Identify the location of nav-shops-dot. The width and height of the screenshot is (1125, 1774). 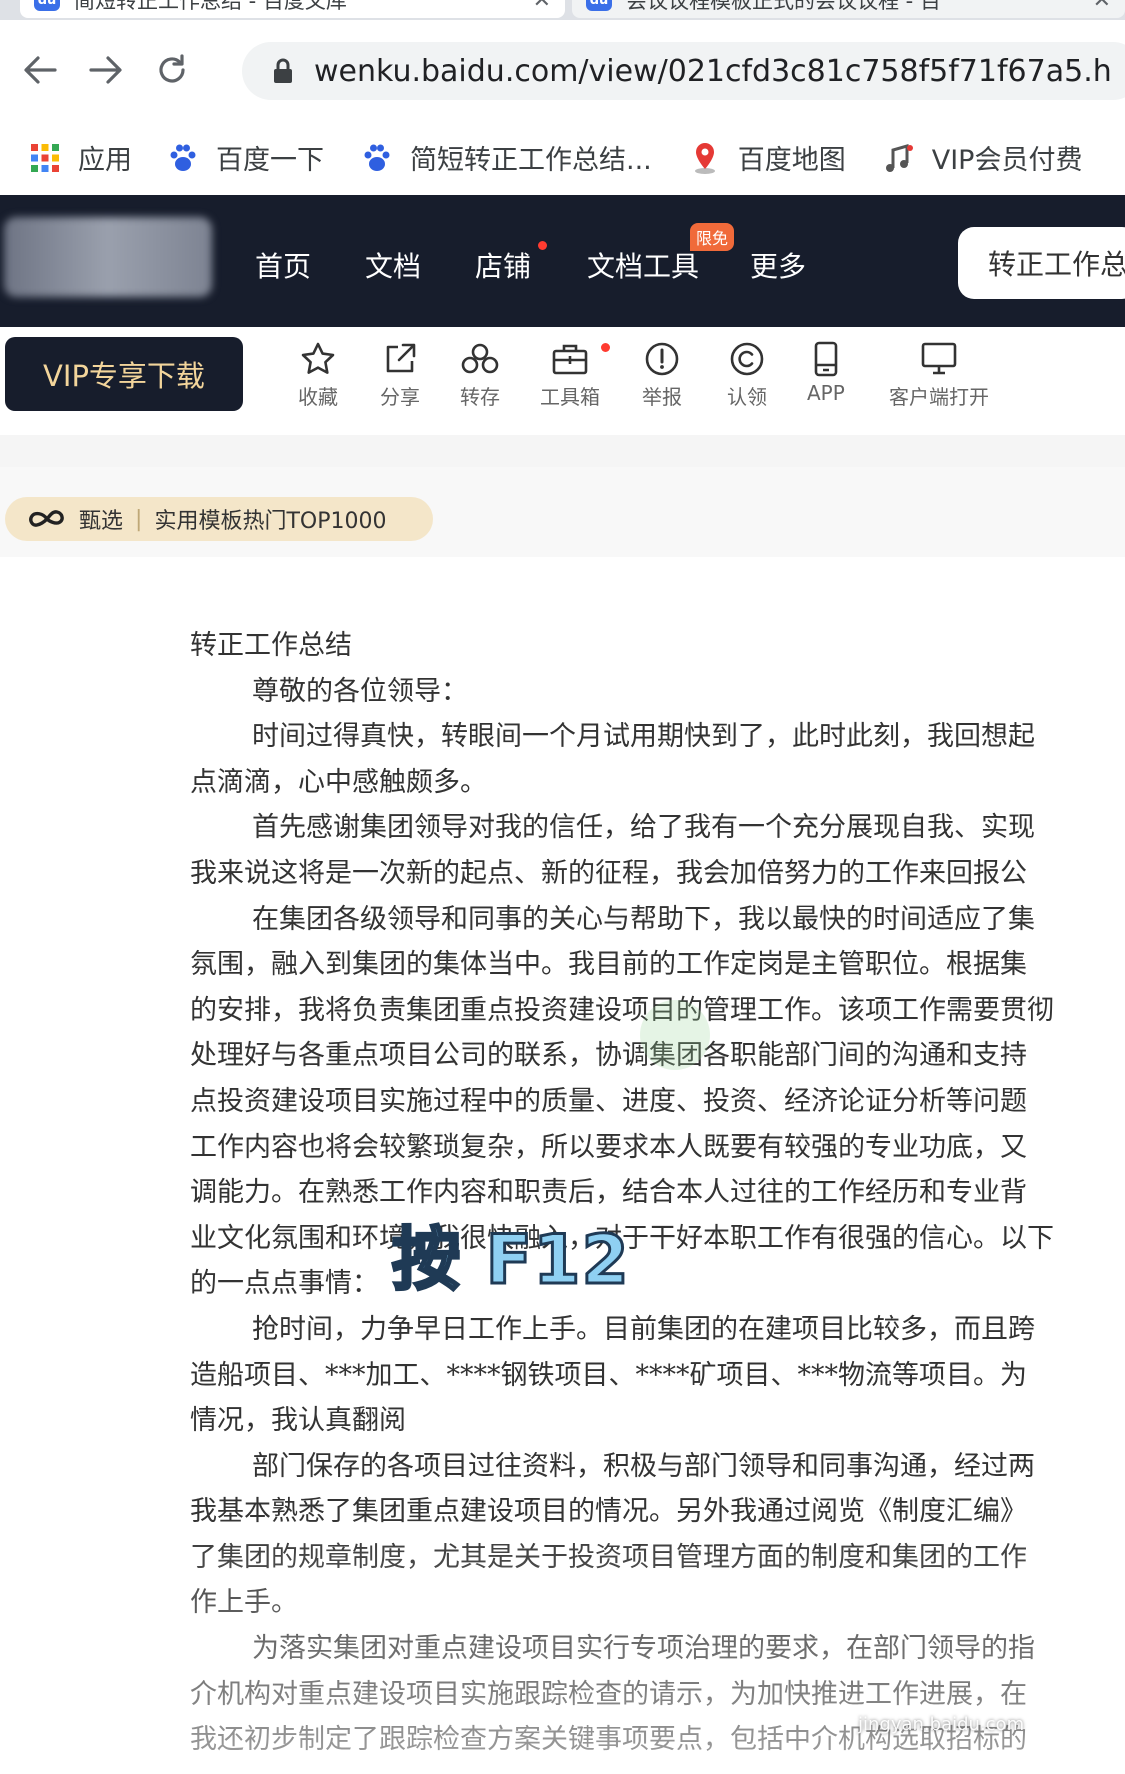
(542, 245).